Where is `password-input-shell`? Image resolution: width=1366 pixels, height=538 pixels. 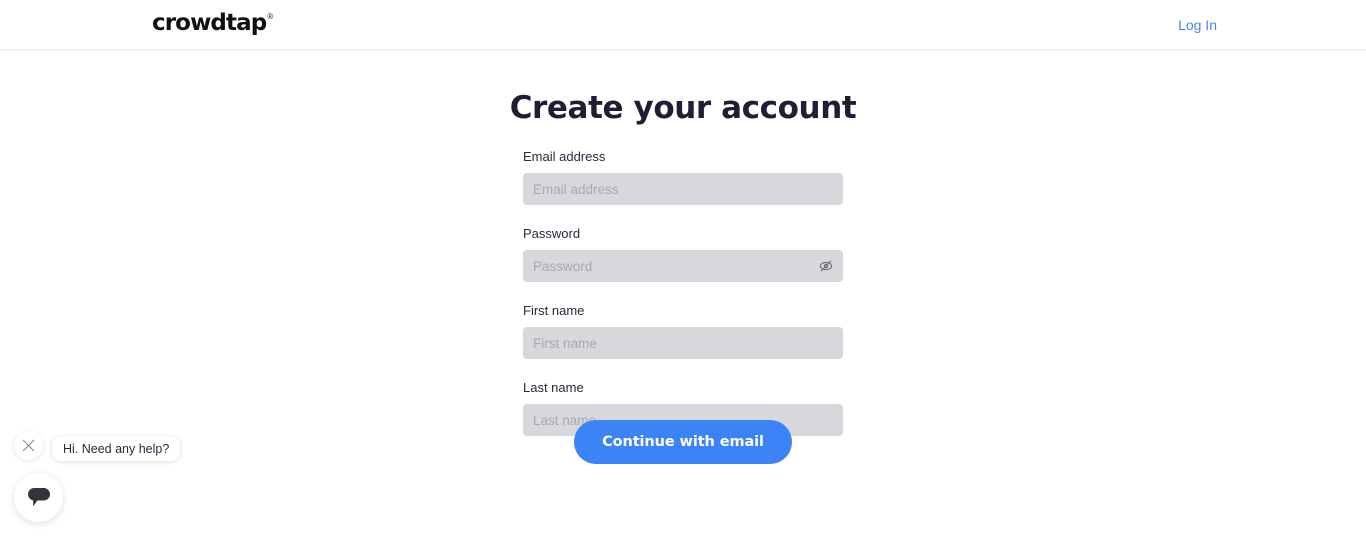 password-input-shell is located at coordinates (683, 266).